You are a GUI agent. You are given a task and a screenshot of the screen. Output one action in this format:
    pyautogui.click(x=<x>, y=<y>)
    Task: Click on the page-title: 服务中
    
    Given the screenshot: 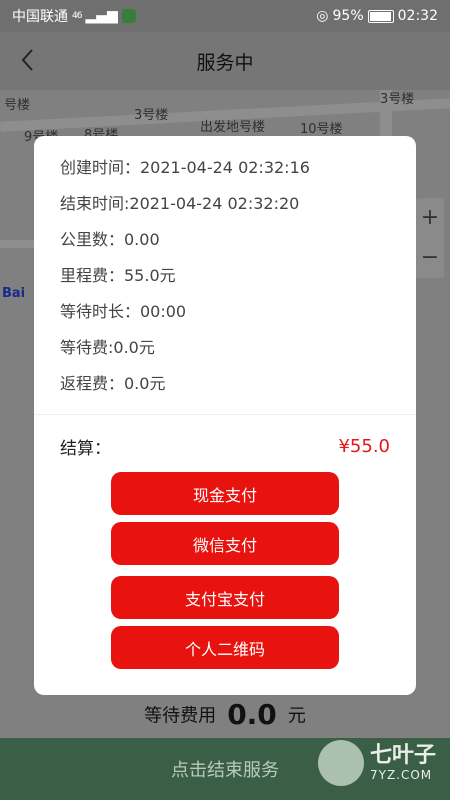 What is the action you would take?
    pyautogui.click(x=225, y=62)
    